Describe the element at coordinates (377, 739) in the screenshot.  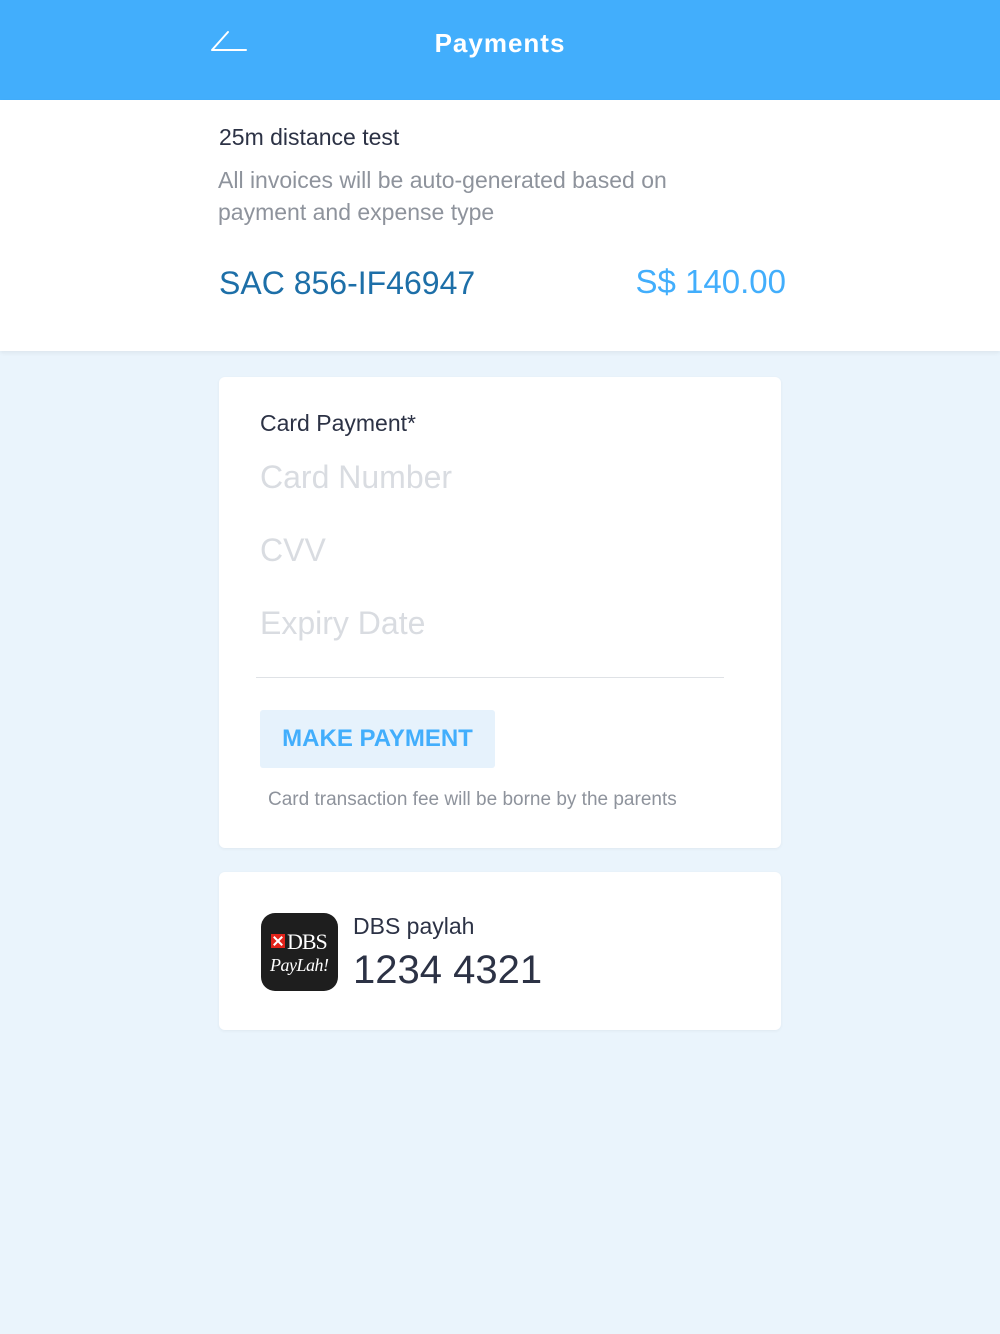
I see `make-payment-button: MAKE PAYMENT` at that location.